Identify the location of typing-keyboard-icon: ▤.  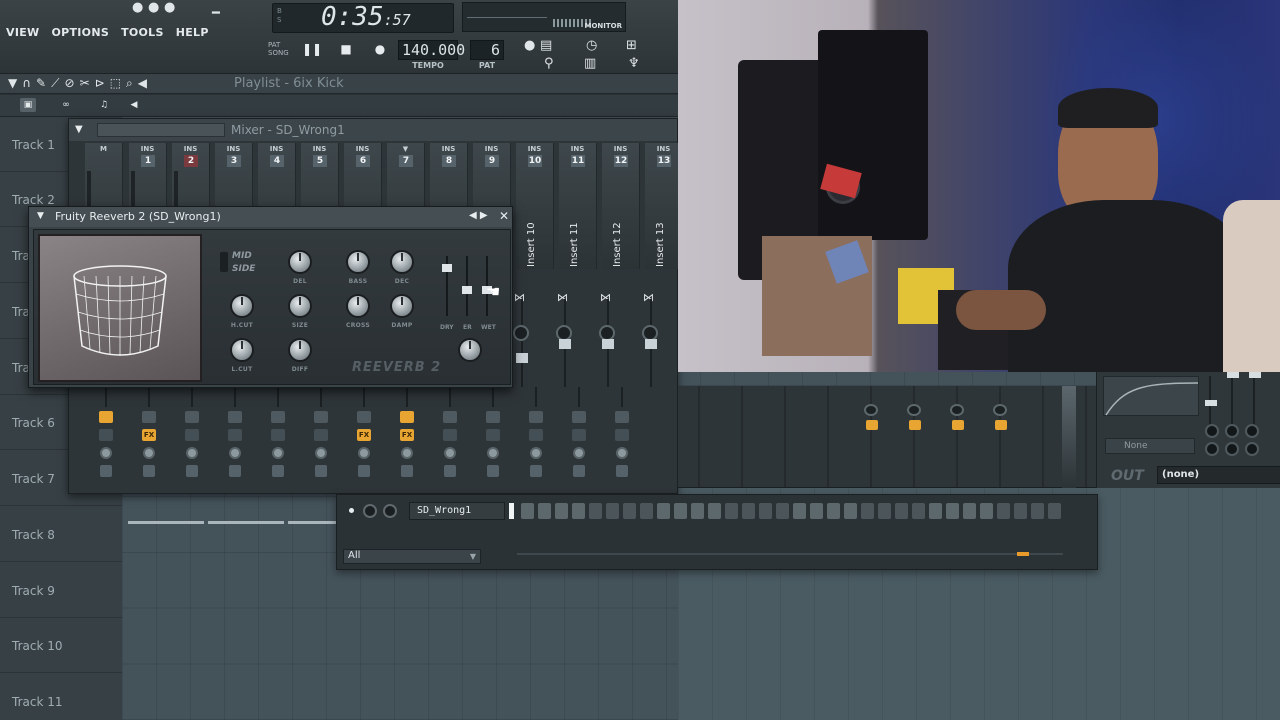
(546, 45).